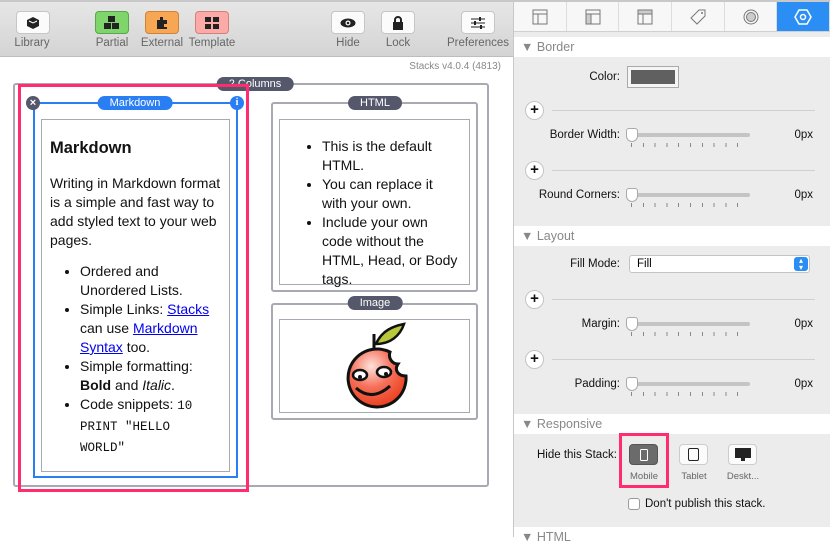  Describe the element at coordinates (391, 156) in the screenshot. I see `list-item: This is the default HTML.` at that location.